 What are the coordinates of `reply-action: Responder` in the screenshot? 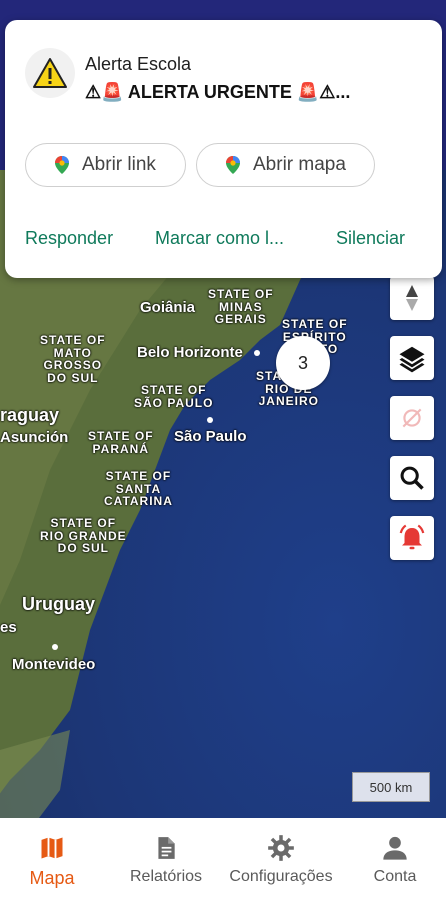 It's located at (69, 238).